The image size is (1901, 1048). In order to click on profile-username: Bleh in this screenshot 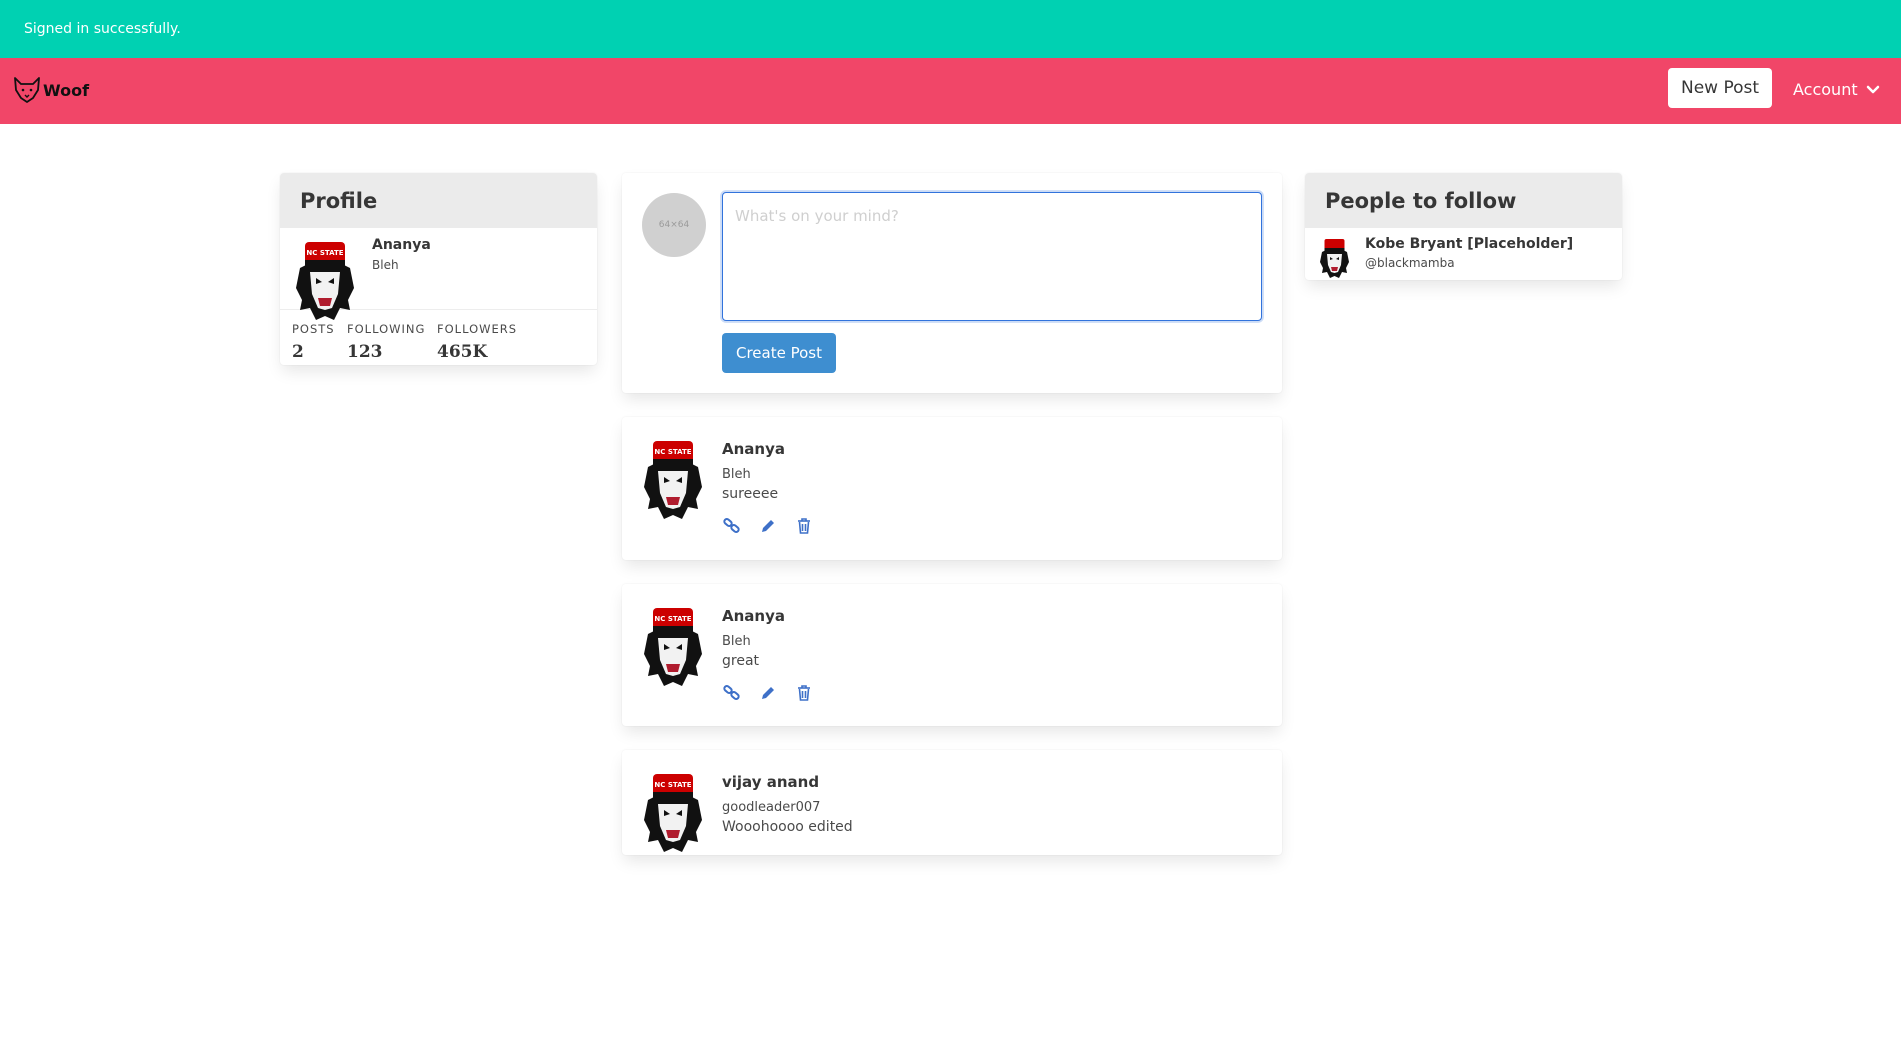, I will do `click(385, 265)`.